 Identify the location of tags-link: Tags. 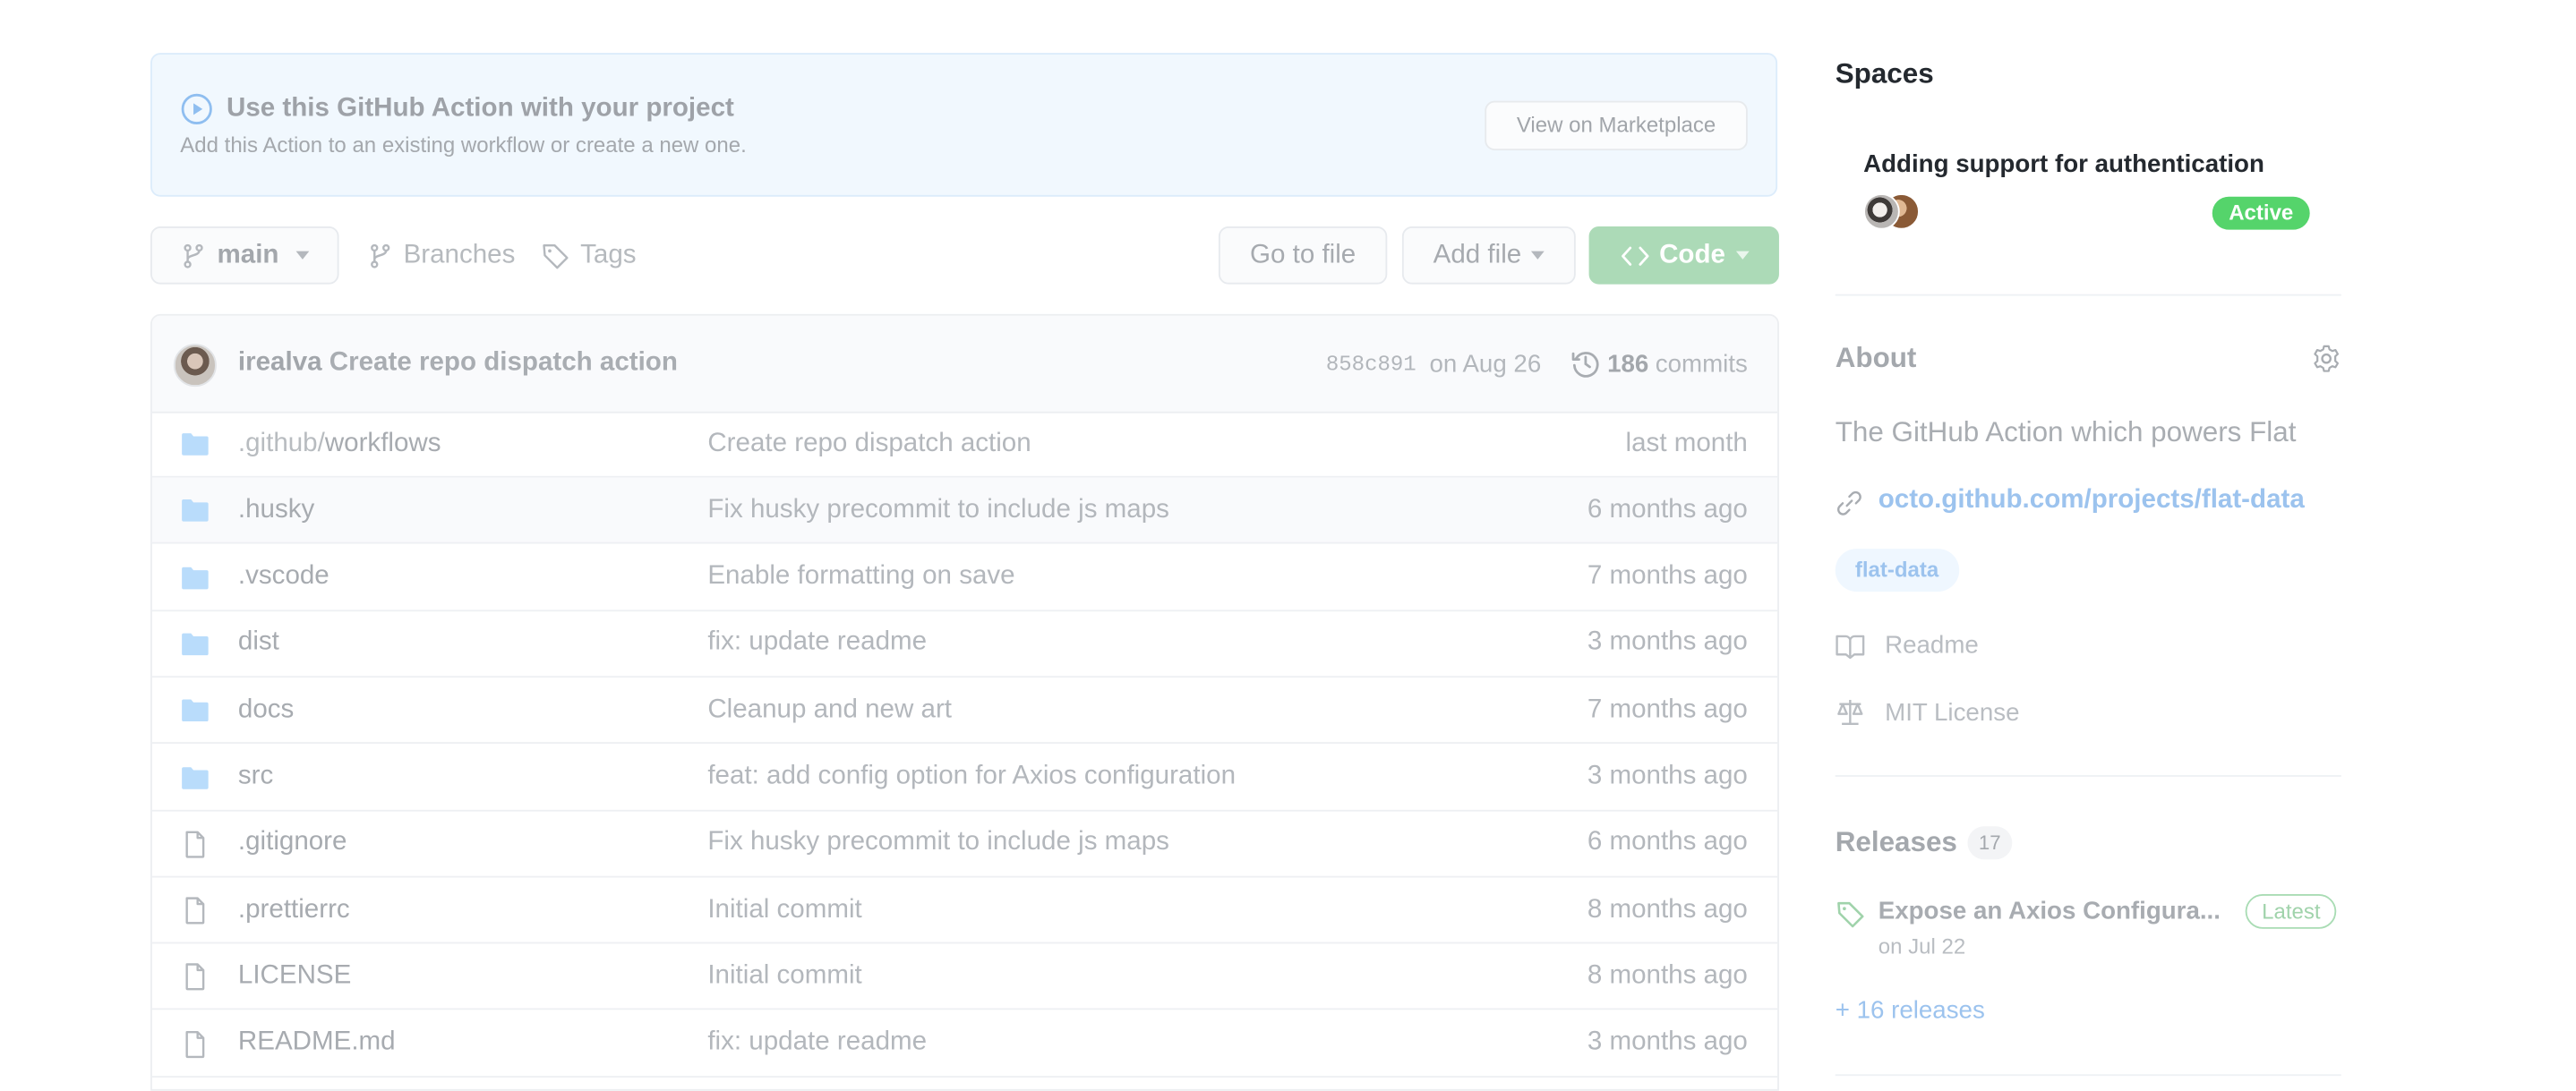
(589, 256).